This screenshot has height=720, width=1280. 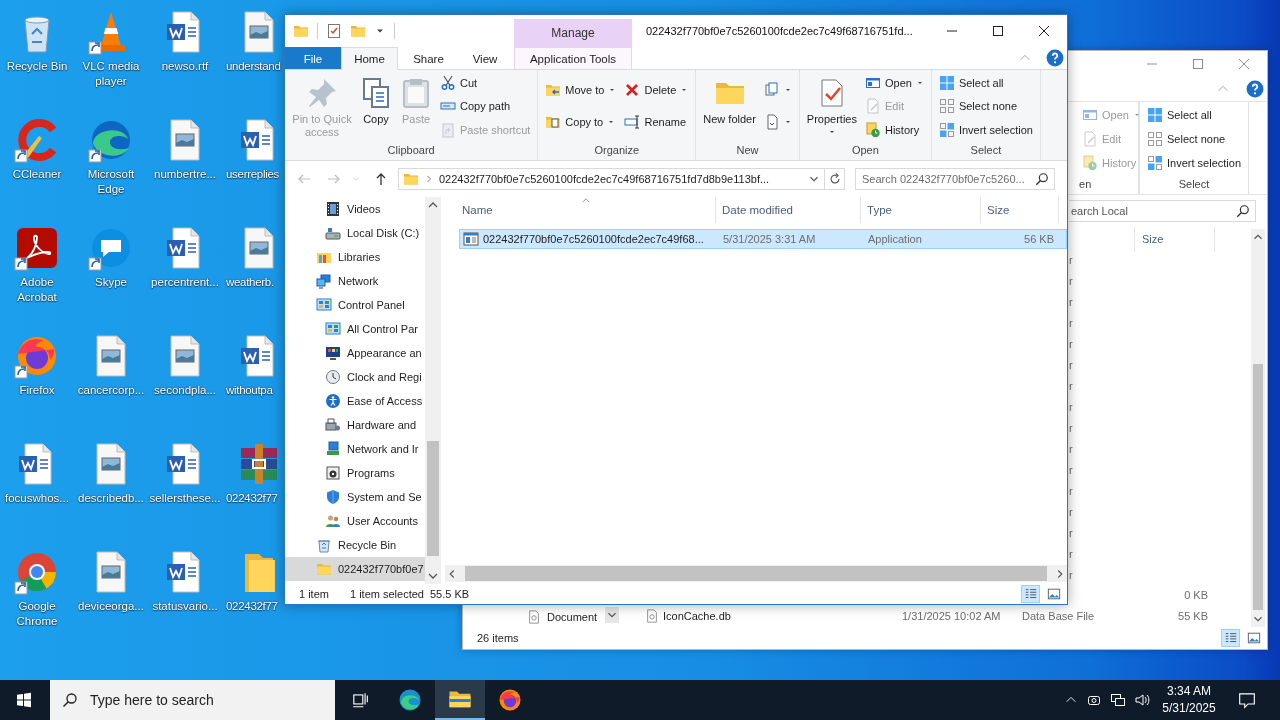 I want to click on browser-icon, so click(x=410, y=700).